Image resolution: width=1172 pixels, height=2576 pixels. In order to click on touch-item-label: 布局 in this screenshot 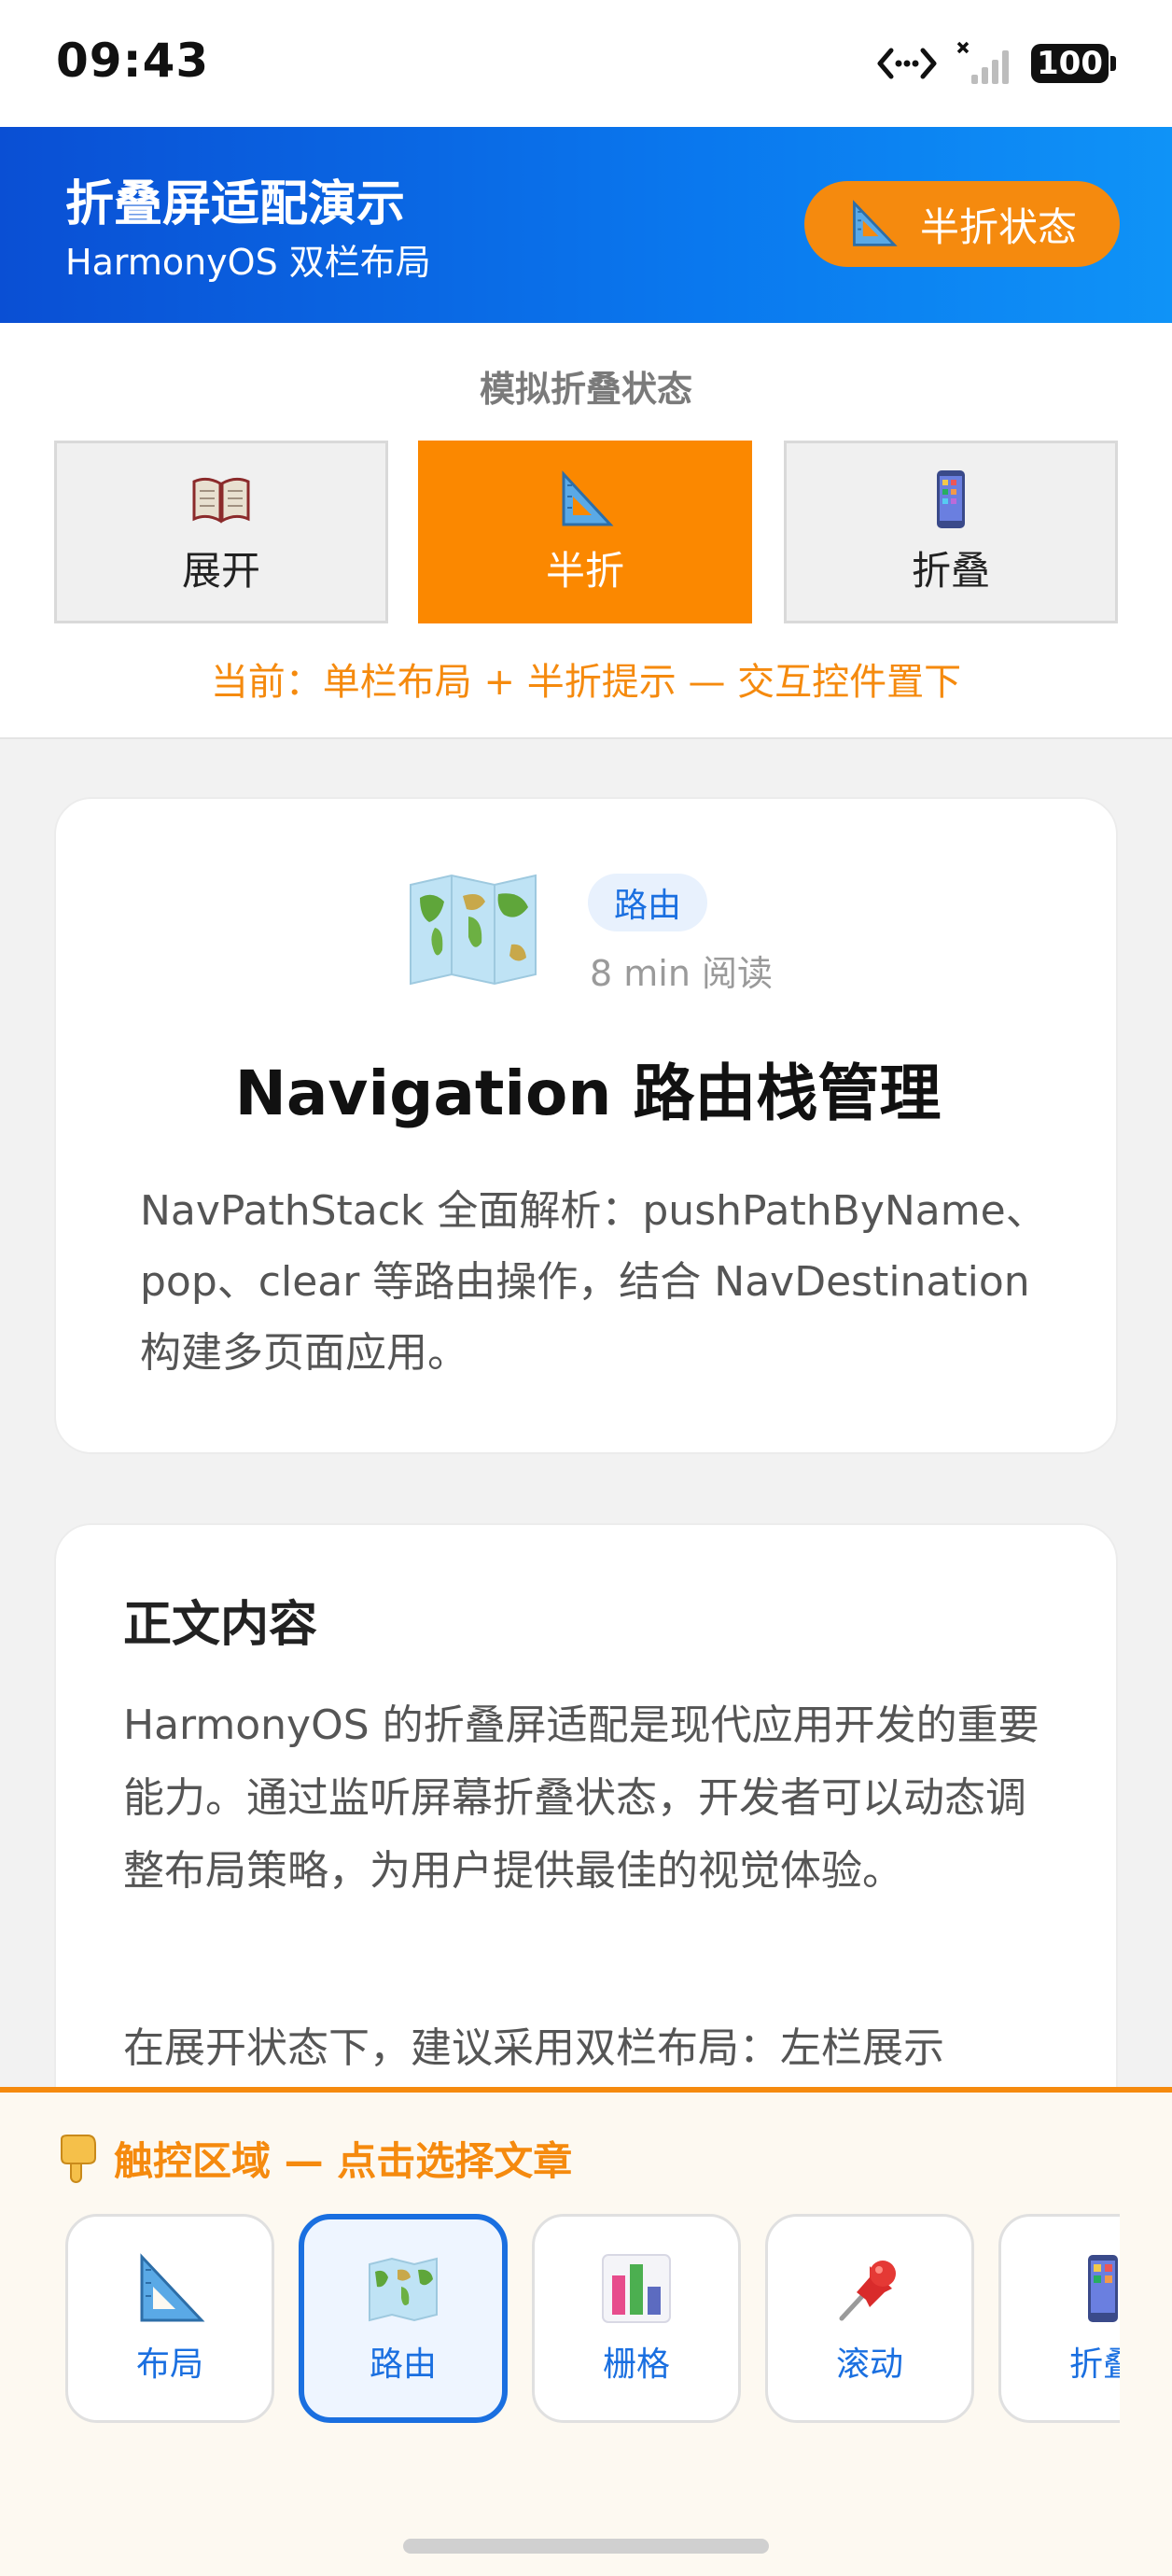, I will do `click(169, 2364)`.